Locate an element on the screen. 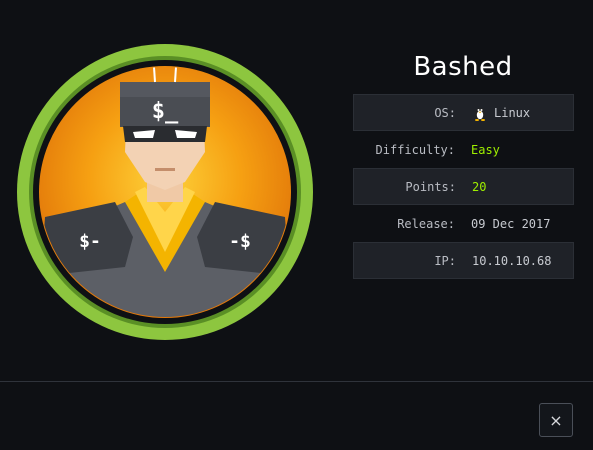  os-label: OS: is located at coordinates (445, 112).